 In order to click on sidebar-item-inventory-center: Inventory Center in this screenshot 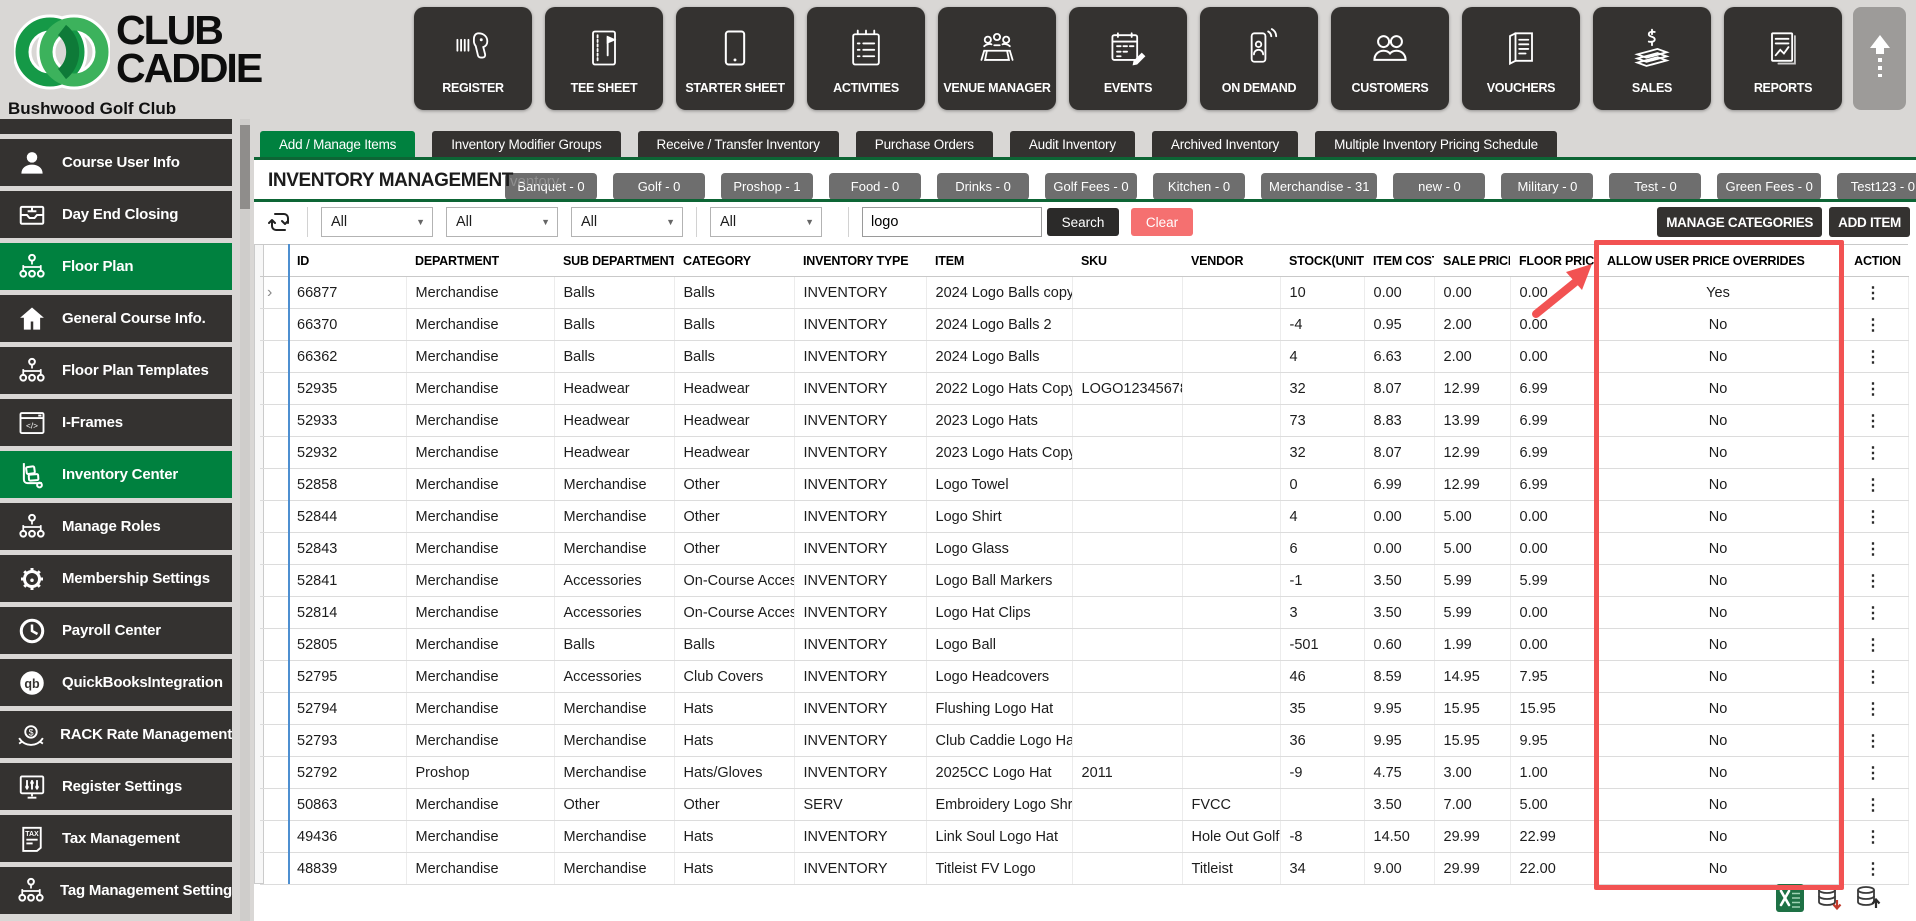, I will do `click(116, 474)`.